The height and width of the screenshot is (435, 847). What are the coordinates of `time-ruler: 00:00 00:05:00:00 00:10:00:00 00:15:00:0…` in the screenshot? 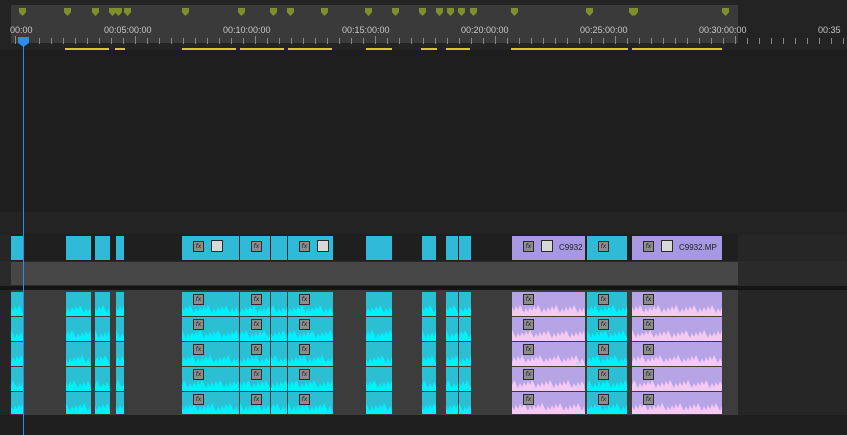 It's located at (423, 25).